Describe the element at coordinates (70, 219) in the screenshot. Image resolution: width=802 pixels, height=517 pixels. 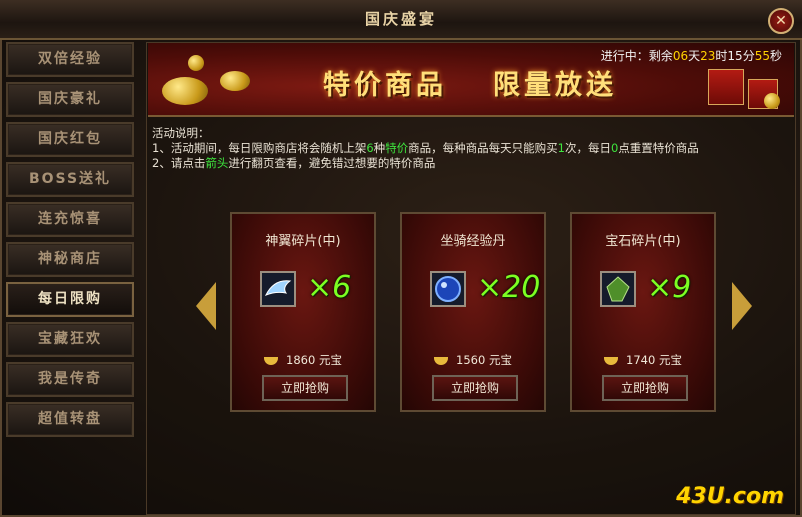
I see `sidebar-item-recharge-surprise: 连充惊喜` at that location.